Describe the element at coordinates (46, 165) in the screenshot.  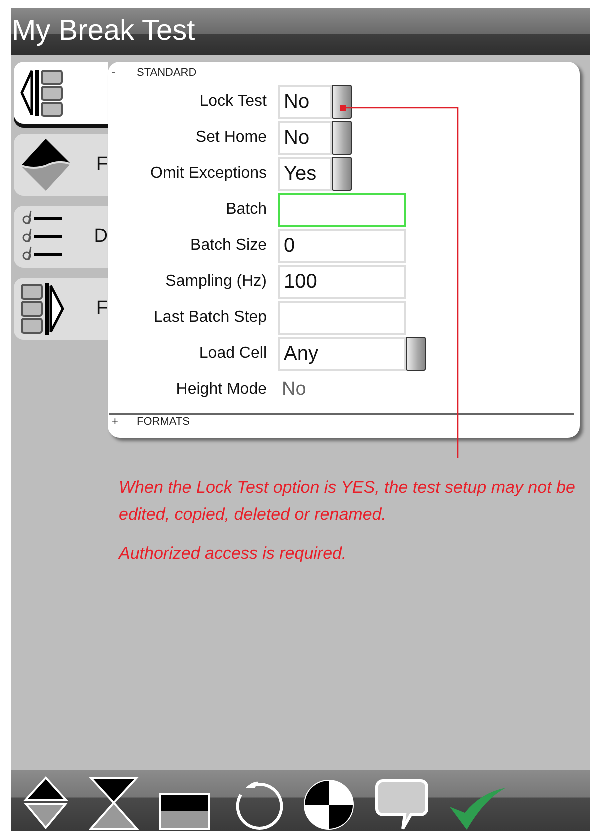
I see `diamond-icon` at that location.